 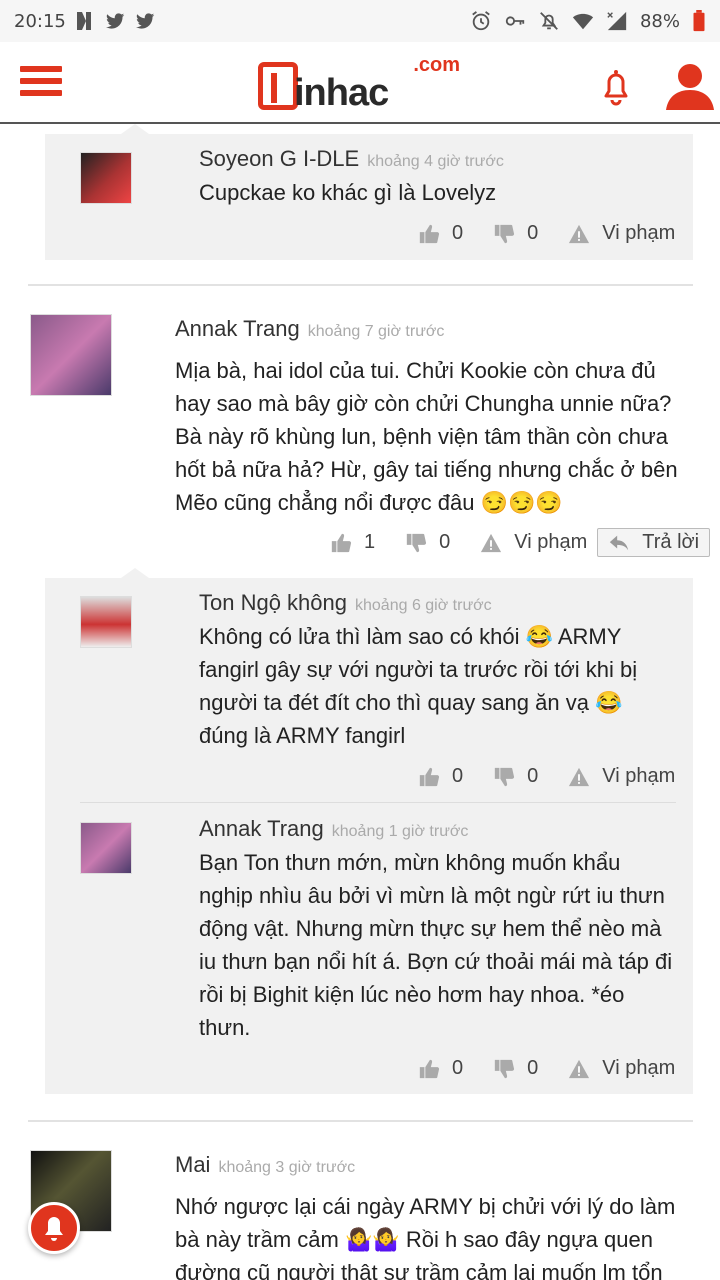 What do you see at coordinates (583, 21) in the screenshot?
I see `wifi-icon` at bounding box center [583, 21].